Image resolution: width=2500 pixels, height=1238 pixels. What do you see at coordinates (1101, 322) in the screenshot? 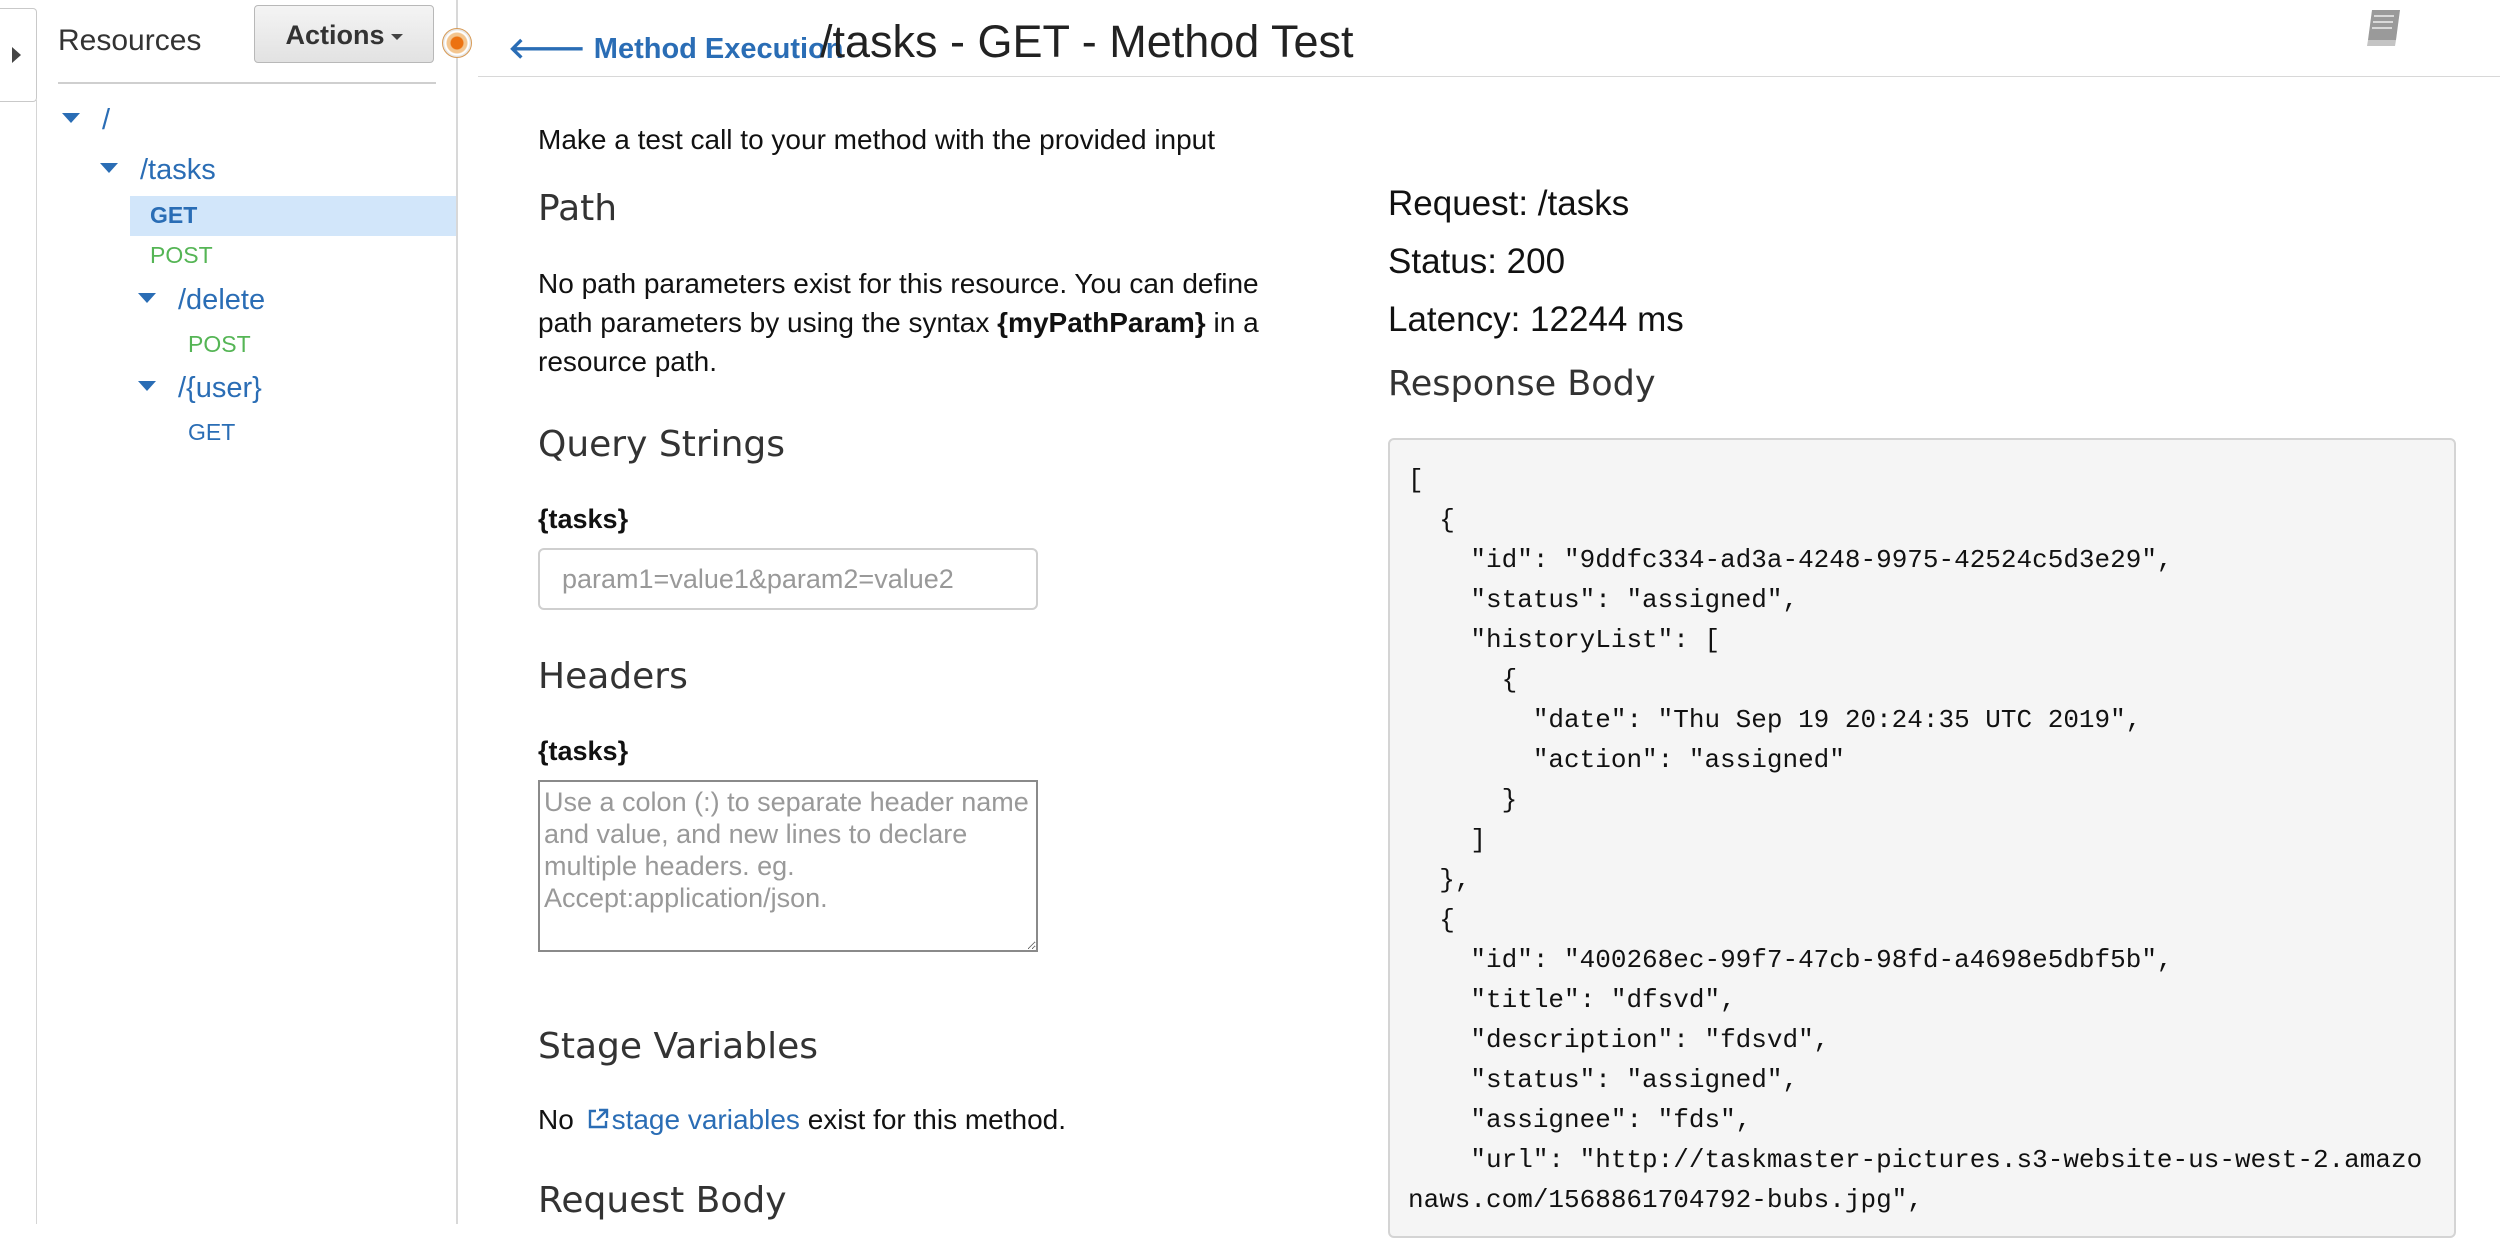
I see `path-param-syntax: {myPathParam}` at bounding box center [1101, 322].